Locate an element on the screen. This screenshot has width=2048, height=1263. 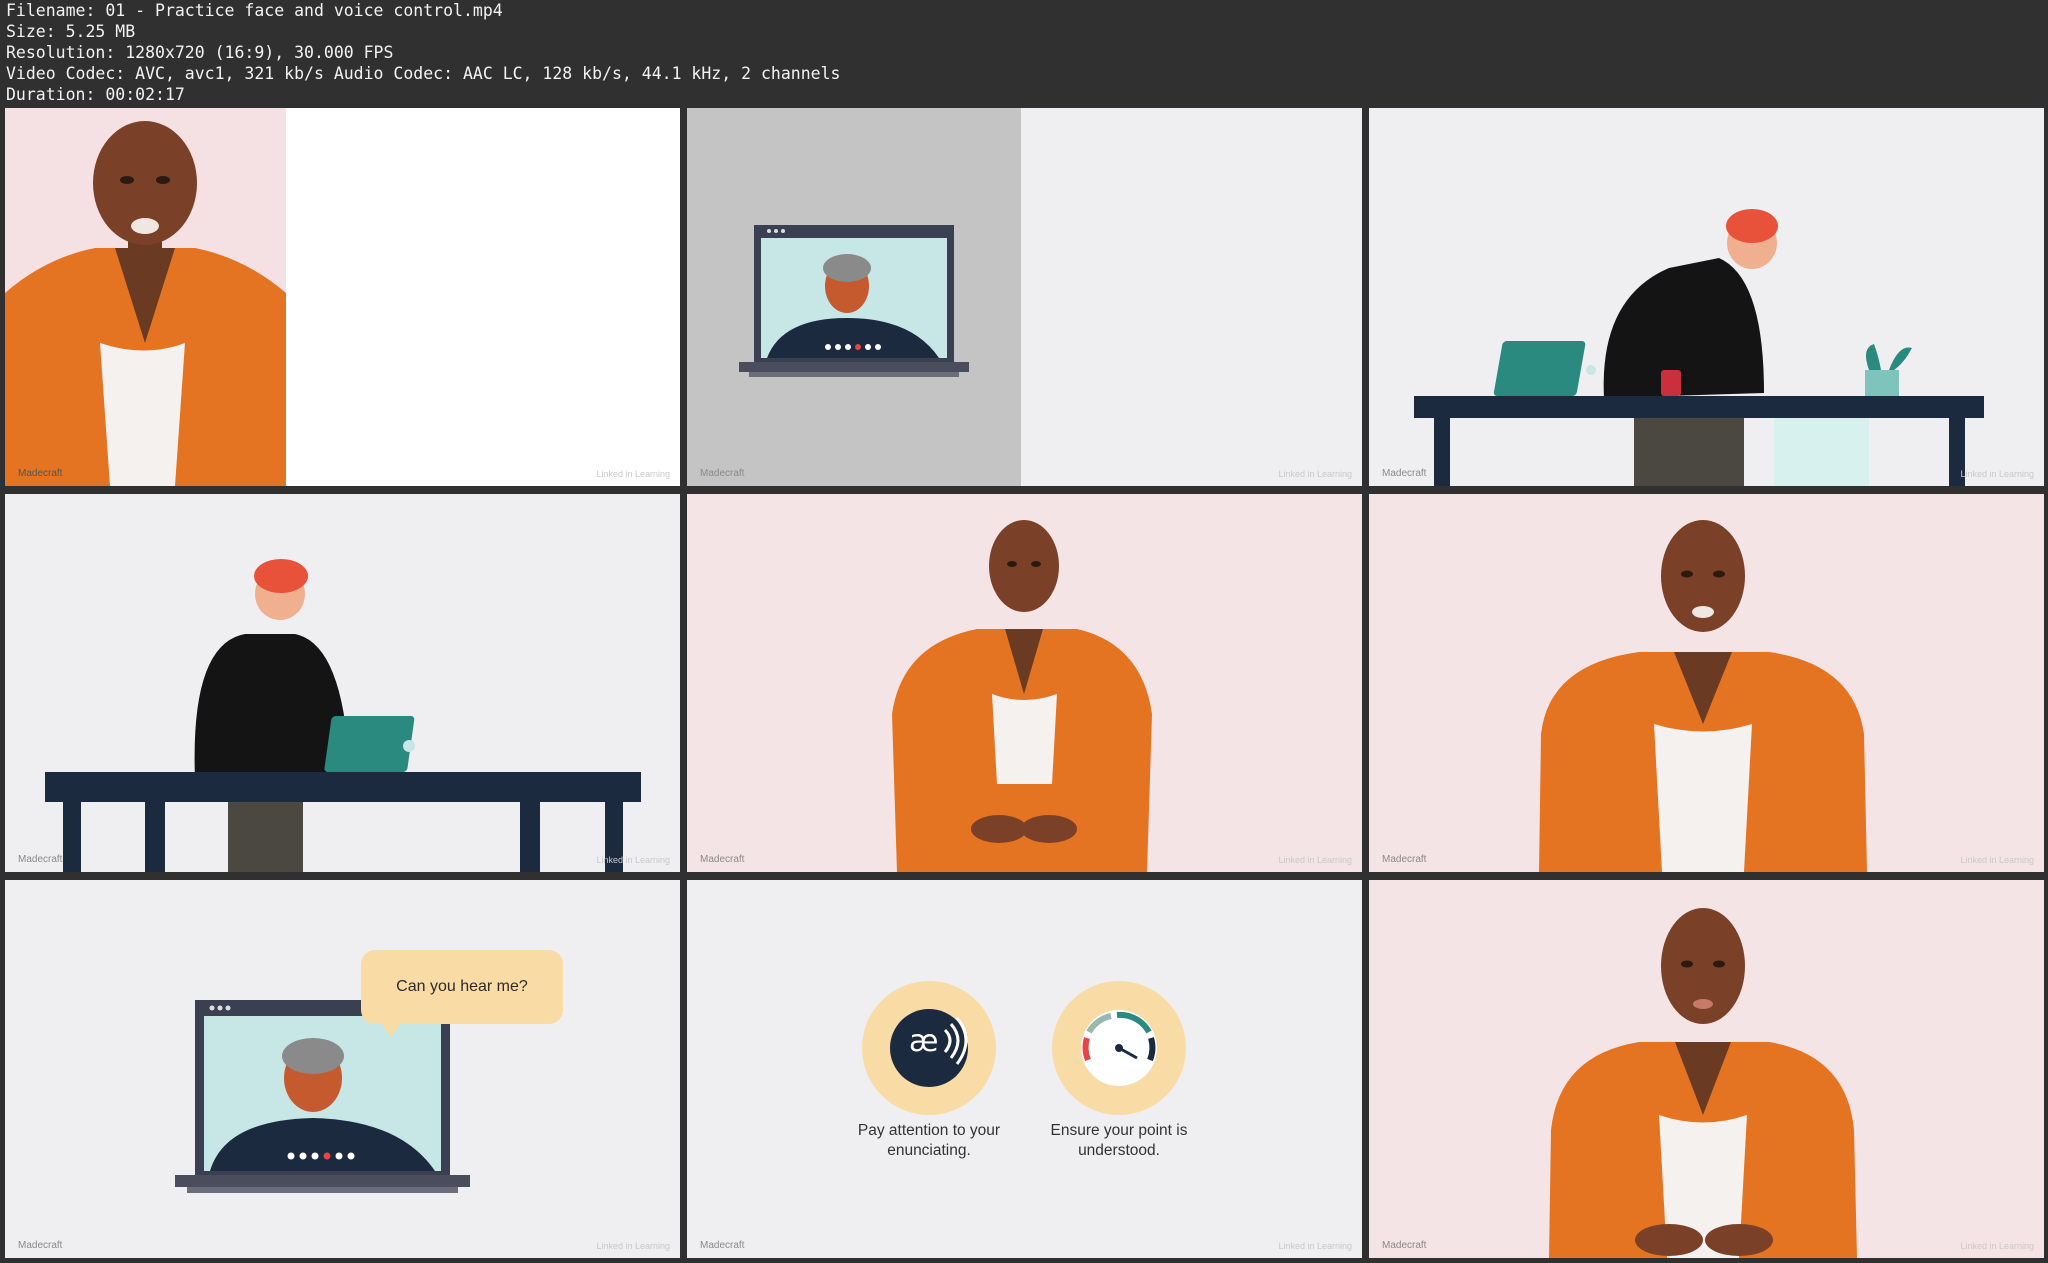
caption-enunciating: Pay attention to your enunciating. is located at coordinates (929, 1140).